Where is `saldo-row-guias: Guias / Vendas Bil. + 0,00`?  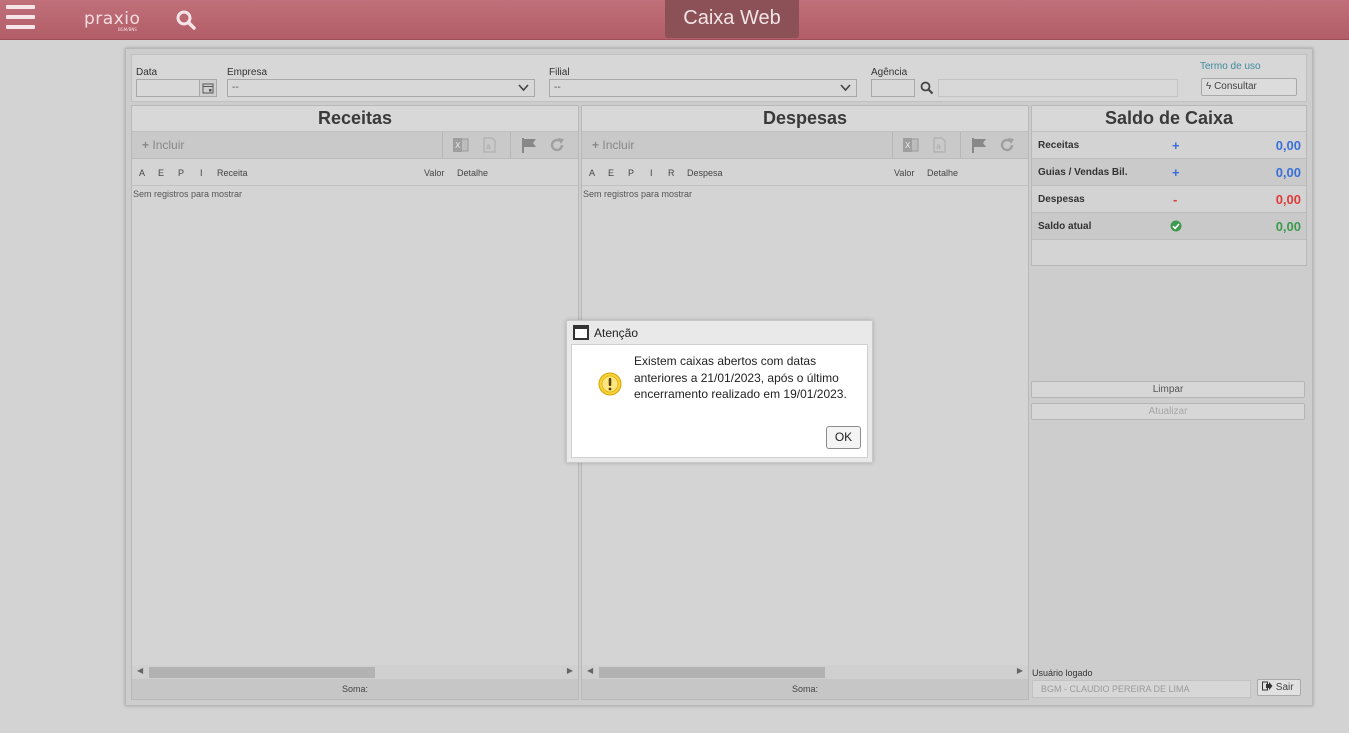 saldo-row-guias: Guias / Vendas Bil. + 0,00 is located at coordinates (1169, 172).